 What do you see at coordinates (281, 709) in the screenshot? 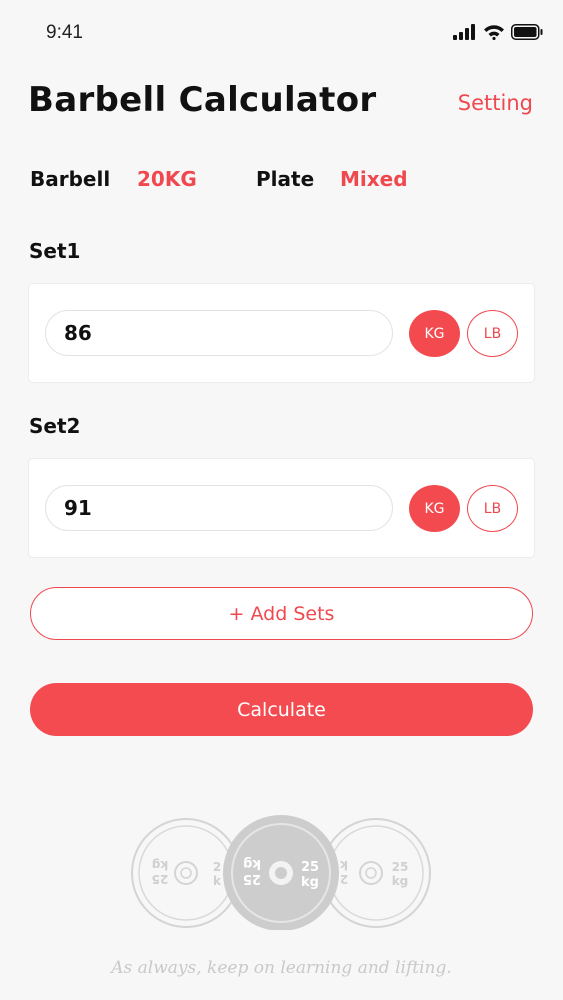
I see `calculate-button: Calculate` at bounding box center [281, 709].